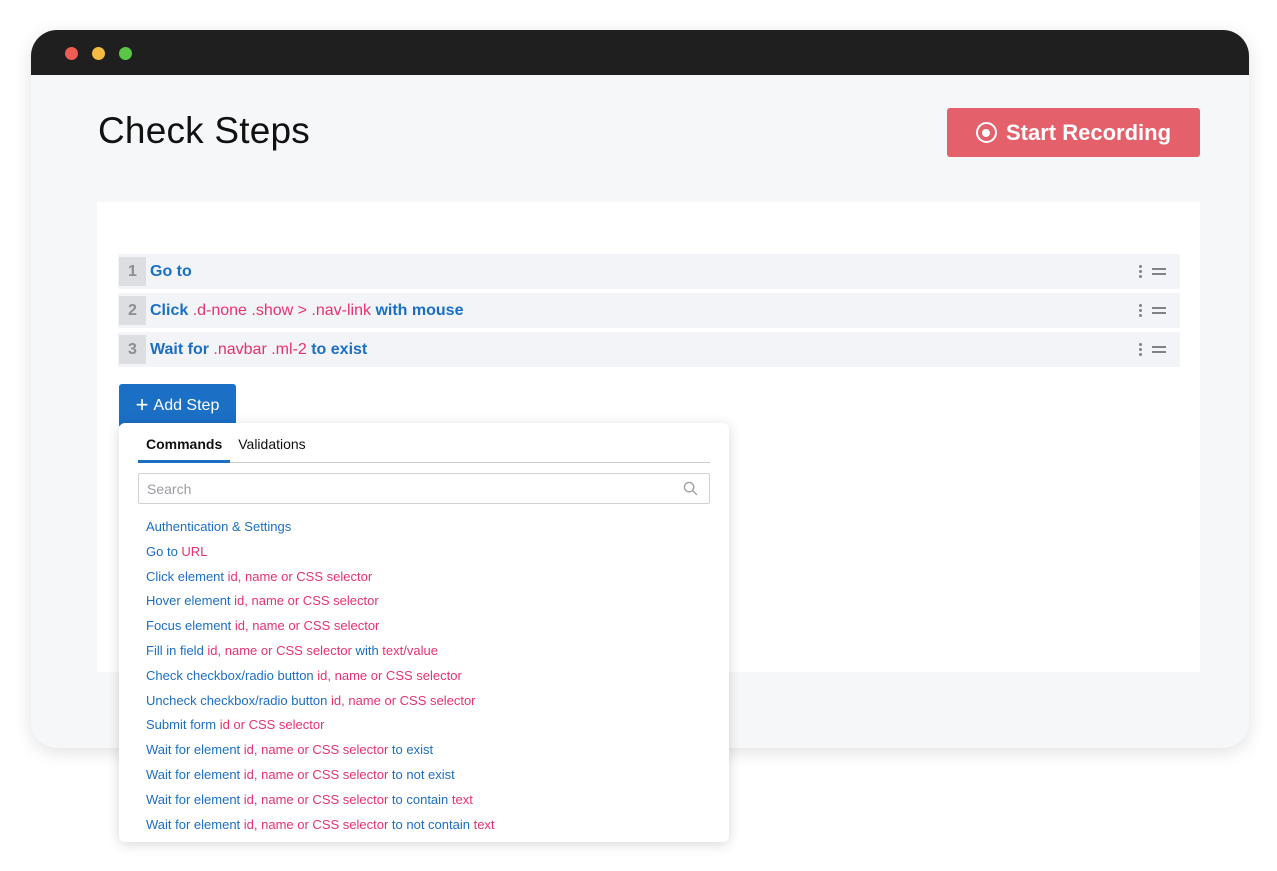 Image resolution: width=1277 pixels, height=871 pixels. Describe the element at coordinates (282, 310) in the screenshot. I see `step-selector: .d-none .show > .nav-link` at that location.